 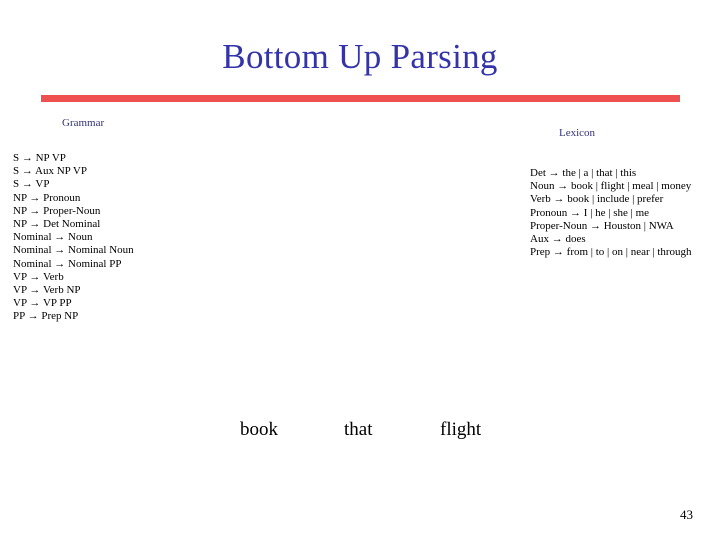 What do you see at coordinates (358, 429) in the screenshot?
I see `sentence-word: that` at bounding box center [358, 429].